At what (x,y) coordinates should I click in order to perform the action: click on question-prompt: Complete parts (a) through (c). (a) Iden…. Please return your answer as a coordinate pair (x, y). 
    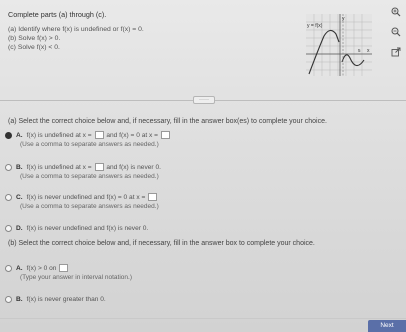
    Looking at the image, I should click on (158, 31).